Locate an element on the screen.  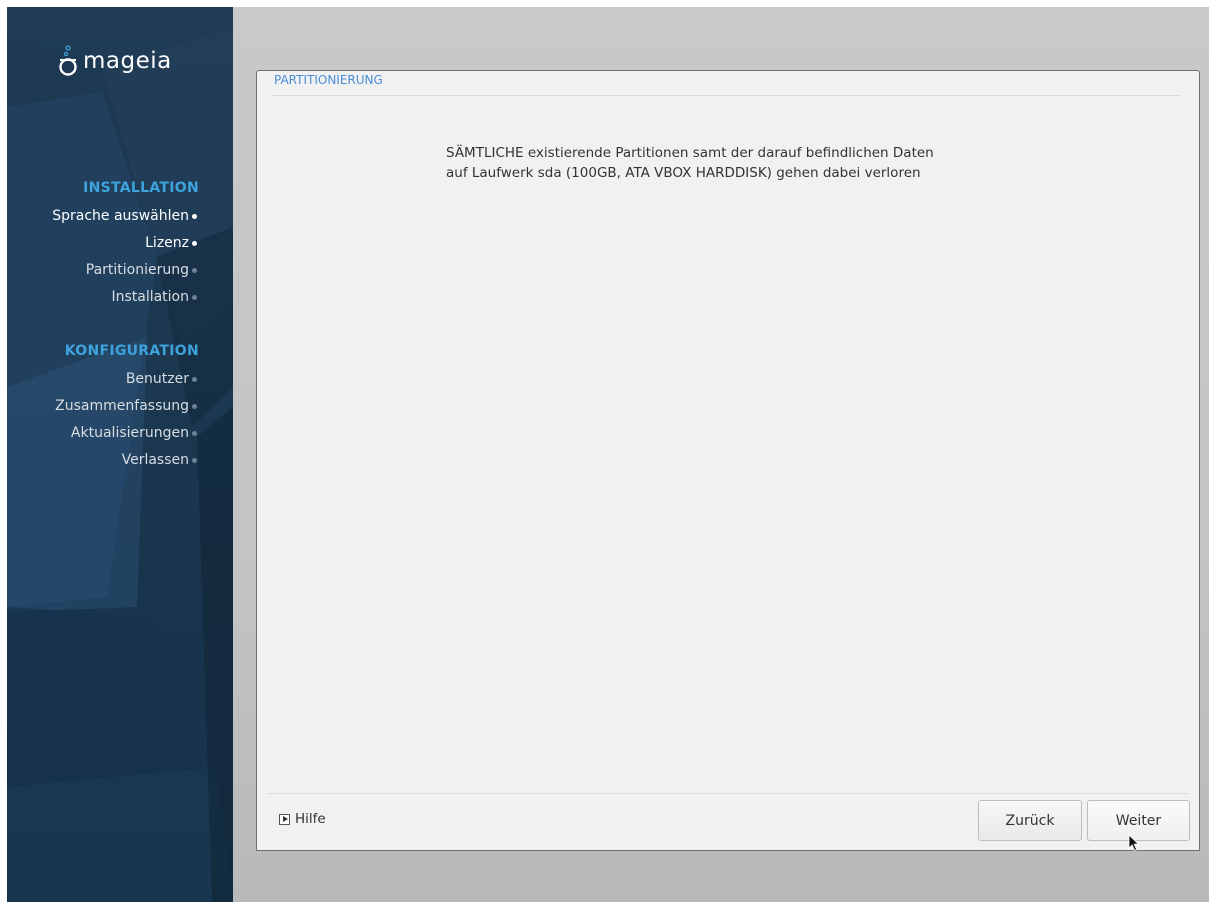
help-toggle: Hilfe is located at coordinates (302, 819).